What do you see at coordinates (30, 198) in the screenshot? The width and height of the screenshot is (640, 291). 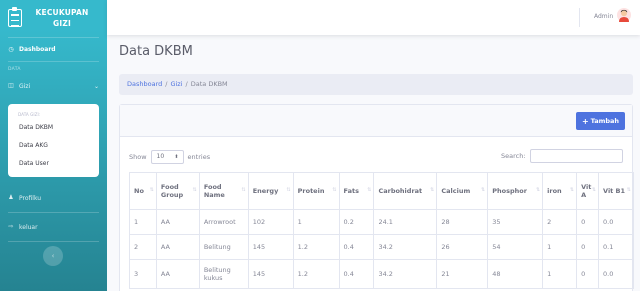 I see `sidebar-item-label: Profilku` at bounding box center [30, 198].